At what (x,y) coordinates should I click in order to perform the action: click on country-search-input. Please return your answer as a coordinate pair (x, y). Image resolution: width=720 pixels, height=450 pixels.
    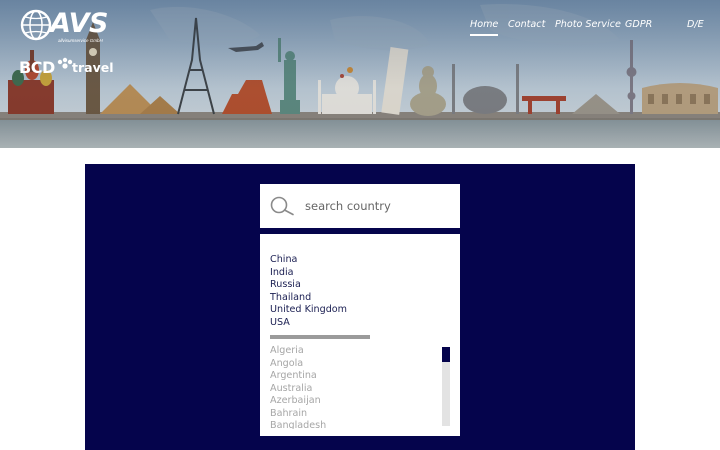
    Looking at the image, I should click on (377, 206).